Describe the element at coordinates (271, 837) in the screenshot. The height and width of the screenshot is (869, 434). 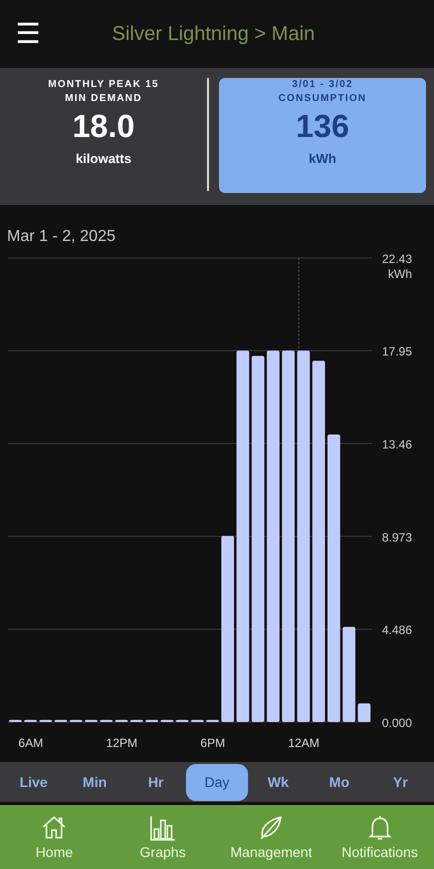
I see `nav-item: Management` at that location.